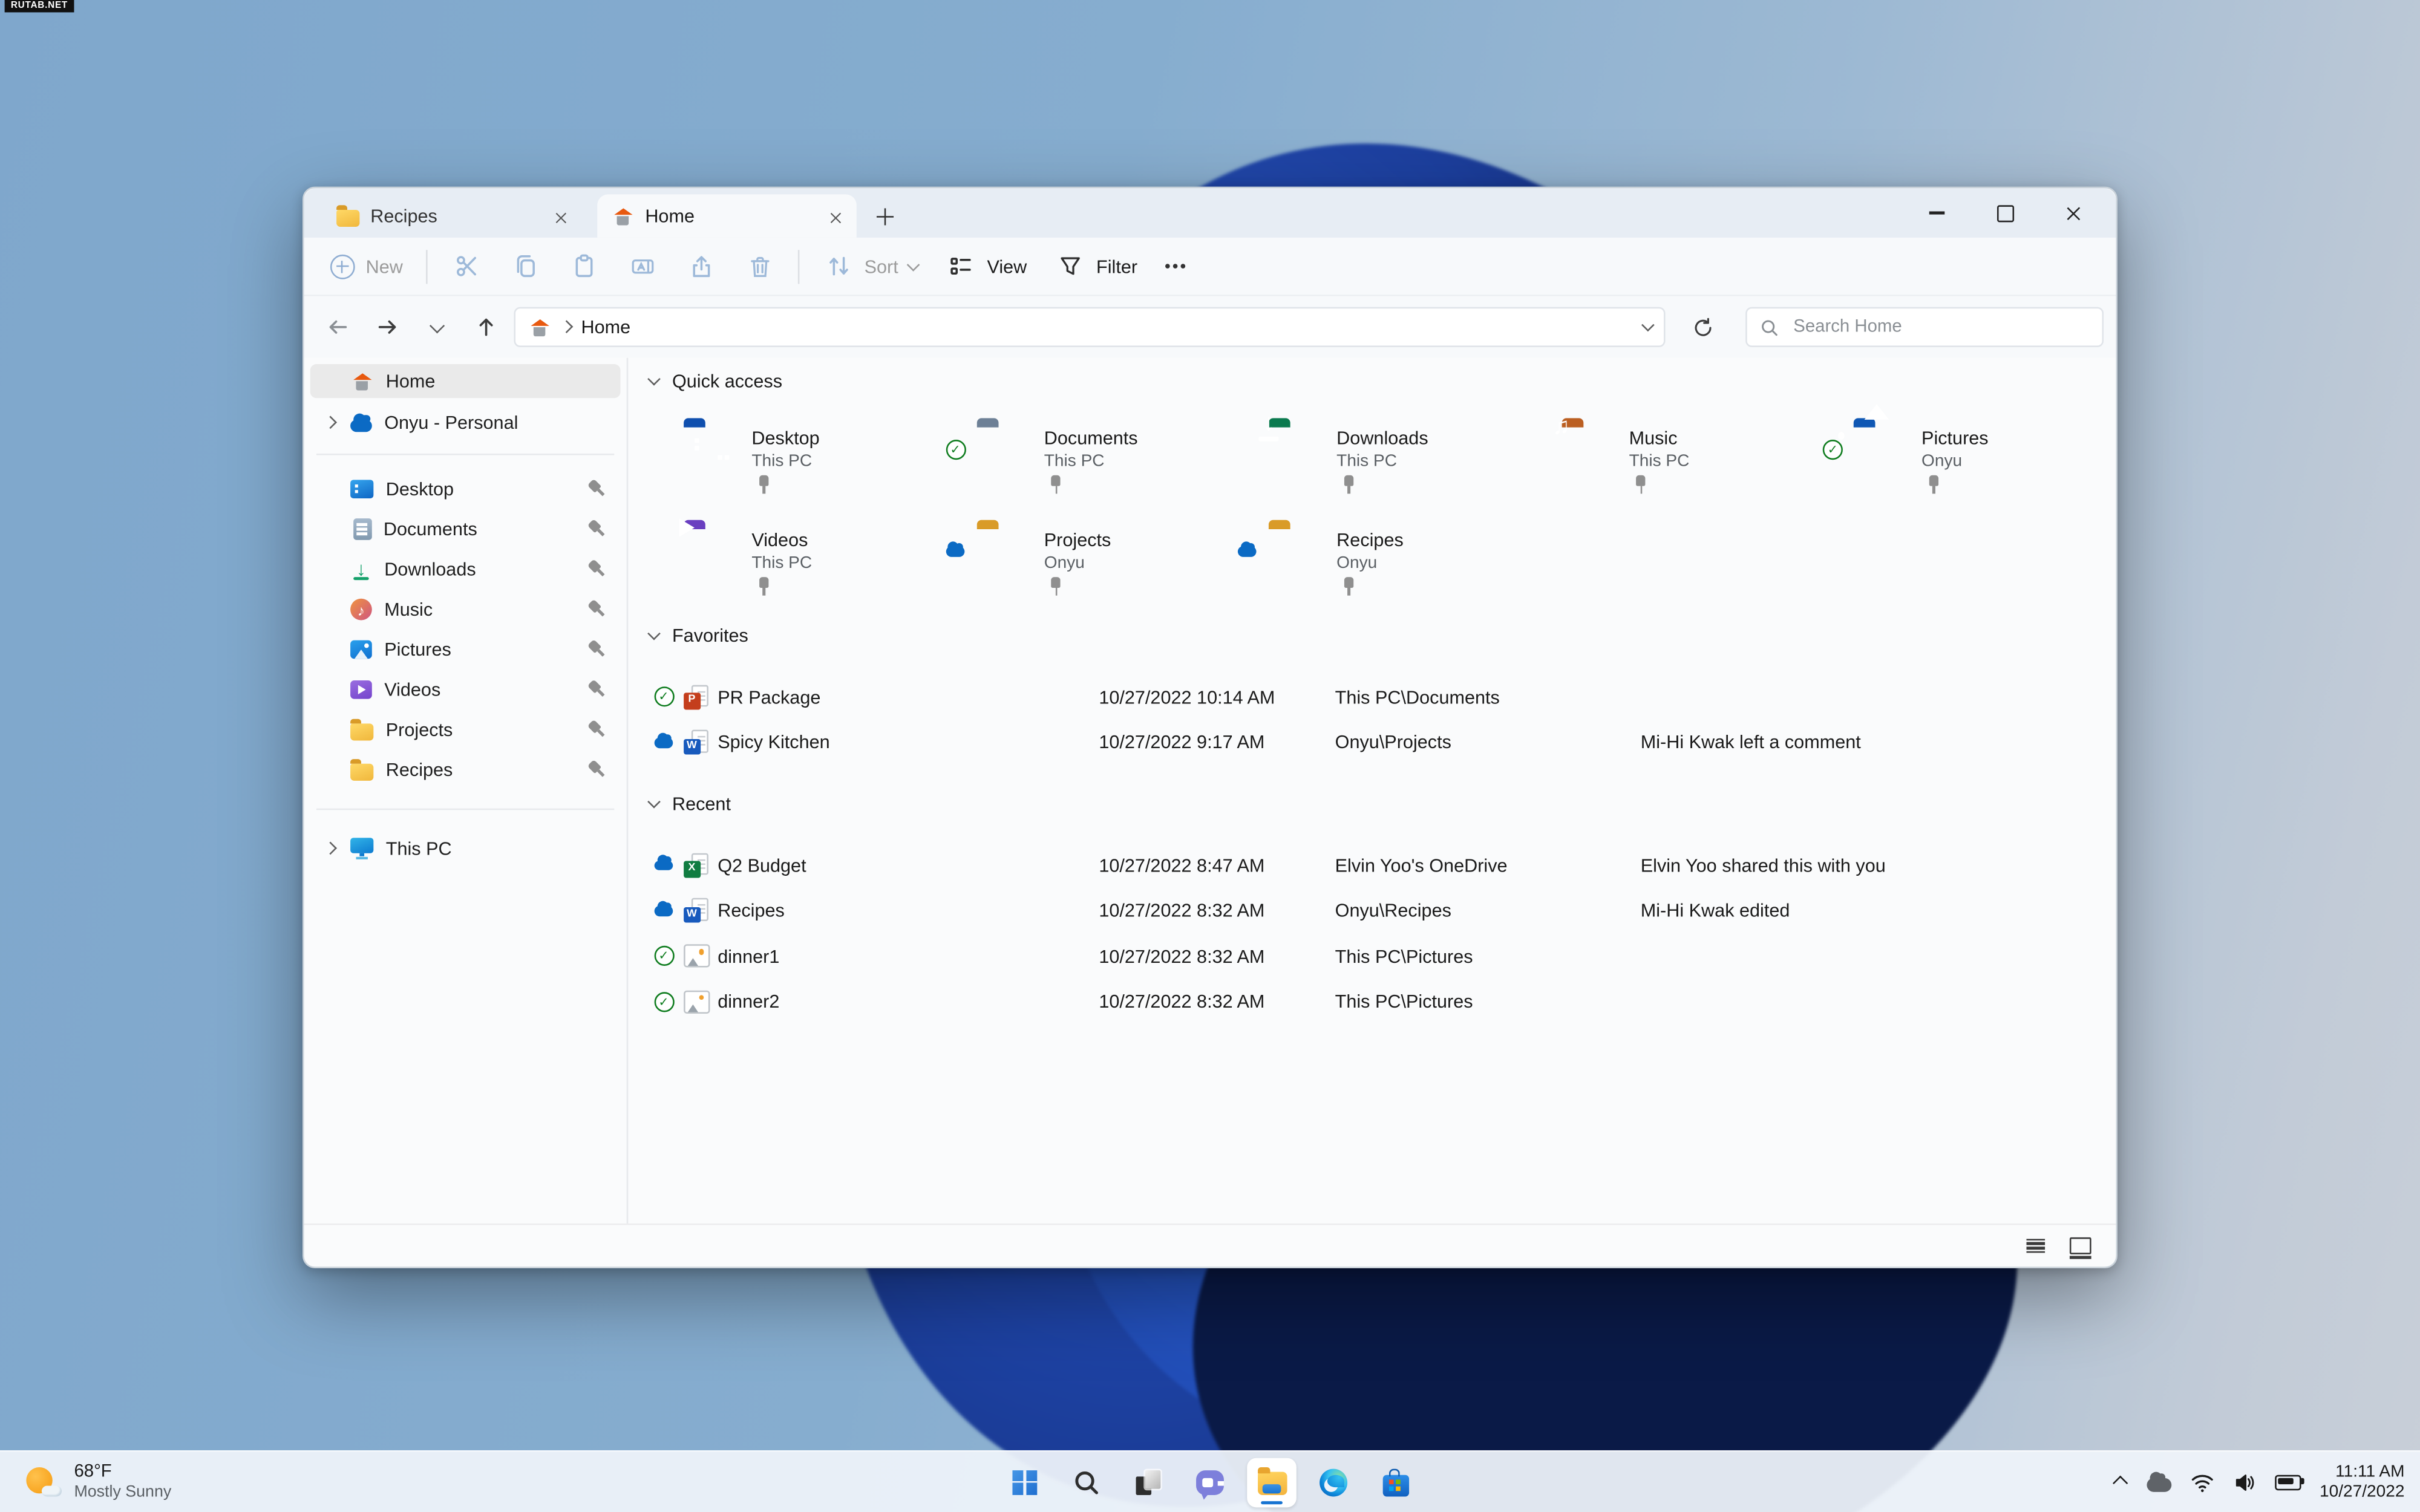  Describe the element at coordinates (1647, 325) in the screenshot. I see `chevron-down-icon` at that location.